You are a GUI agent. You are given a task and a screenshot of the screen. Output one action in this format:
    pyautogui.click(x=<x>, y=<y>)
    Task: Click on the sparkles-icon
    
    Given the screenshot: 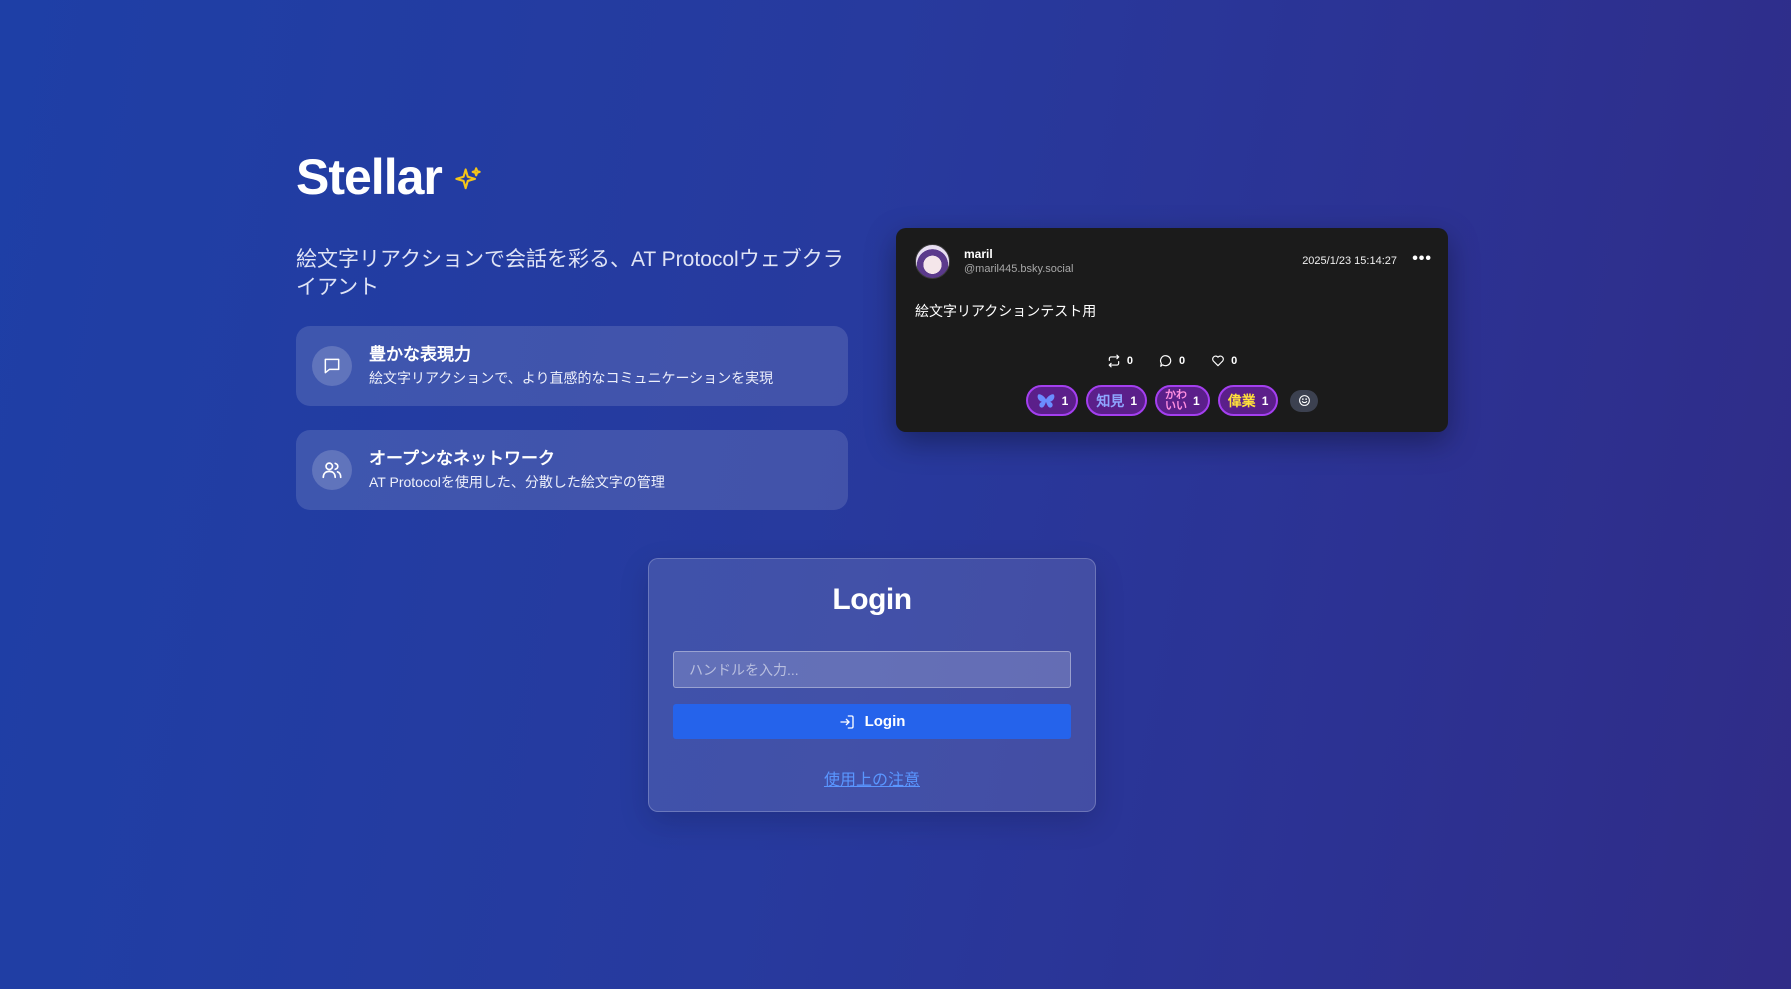 What is the action you would take?
    pyautogui.click(x=468, y=178)
    